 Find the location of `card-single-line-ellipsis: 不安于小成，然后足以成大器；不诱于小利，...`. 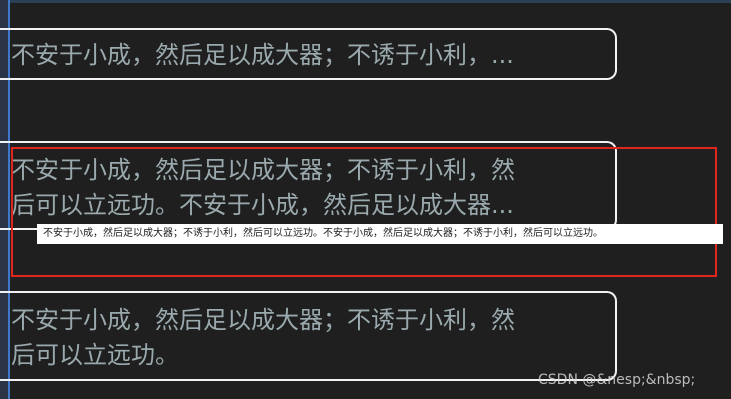

card-single-line-ellipsis: 不安于小成，然后足以成大器；不诱于小利，... is located at coordinates (308, 54).